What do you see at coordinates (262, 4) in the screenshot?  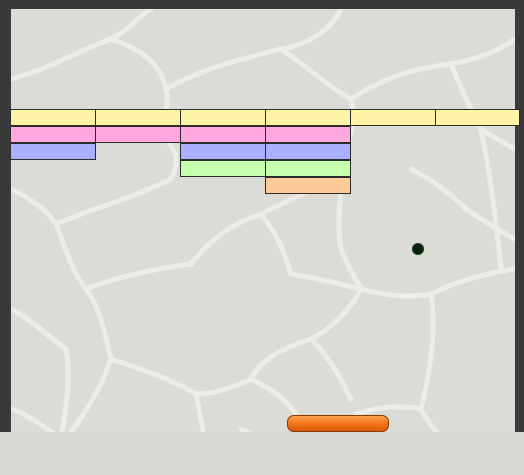 I see `top-frame-border` at bounding box center [262, 4].